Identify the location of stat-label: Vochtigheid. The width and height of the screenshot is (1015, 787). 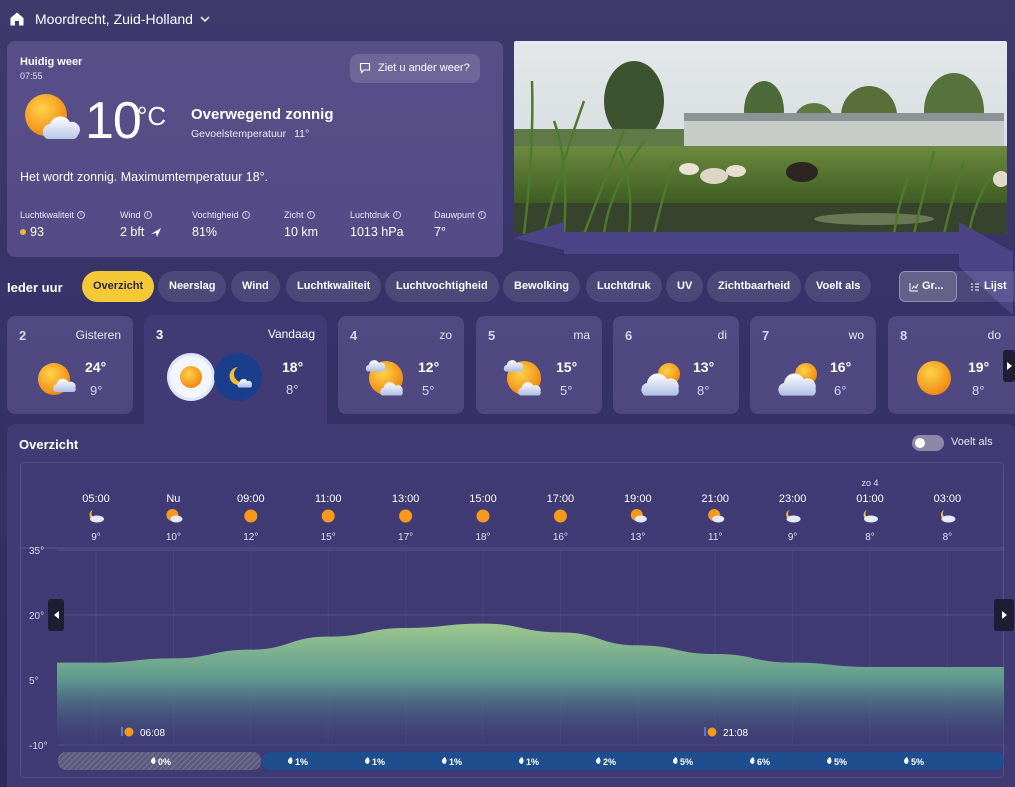
(215, 215).